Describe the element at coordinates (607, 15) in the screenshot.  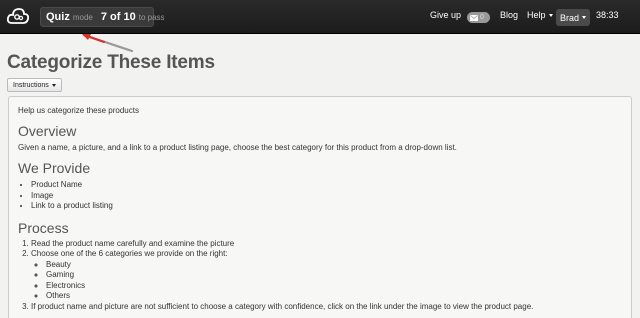
I see `timer: 38:33` at that location.